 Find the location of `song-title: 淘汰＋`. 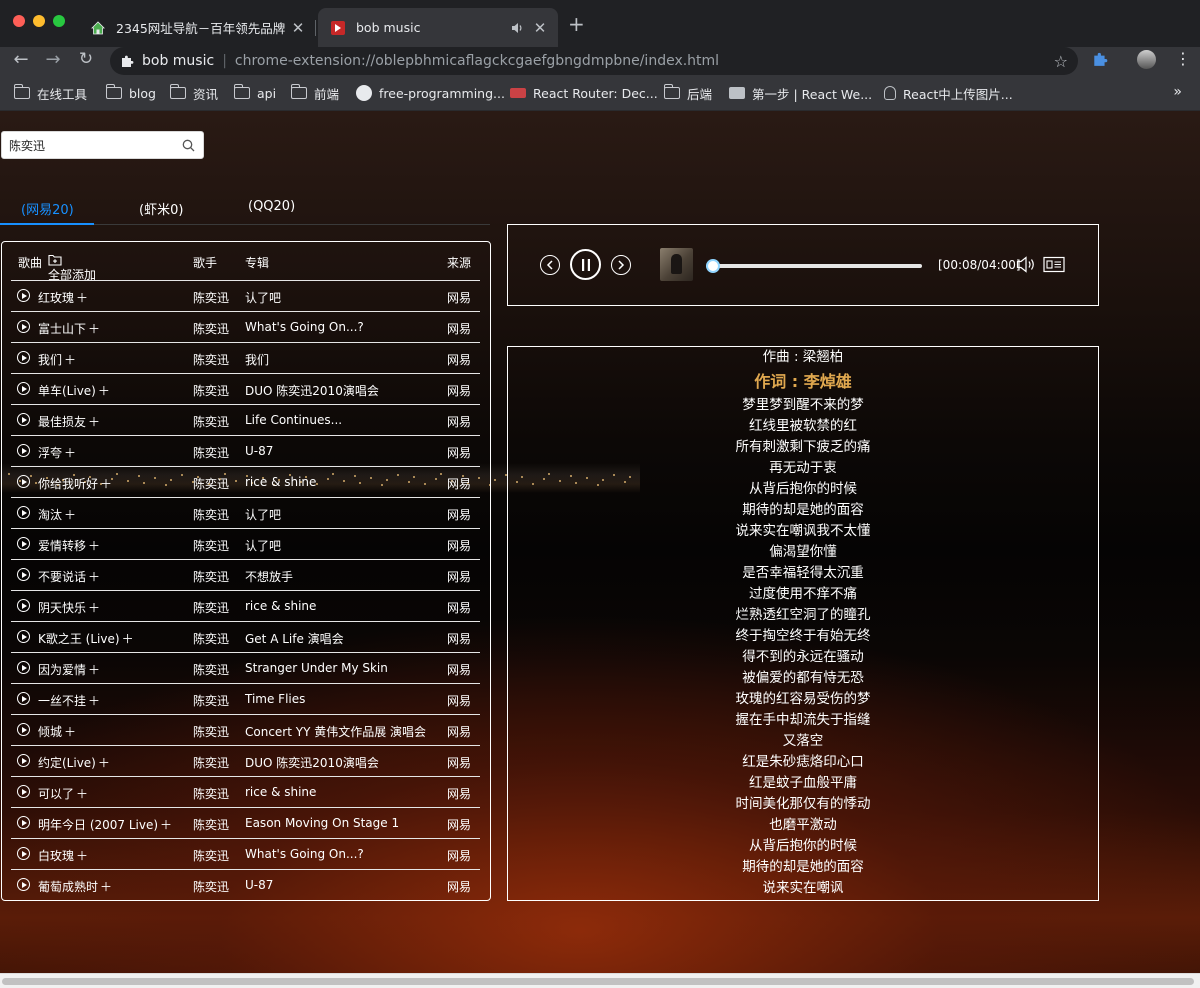

song-title: 淘汰＋ is located at coordinates (57, 514).